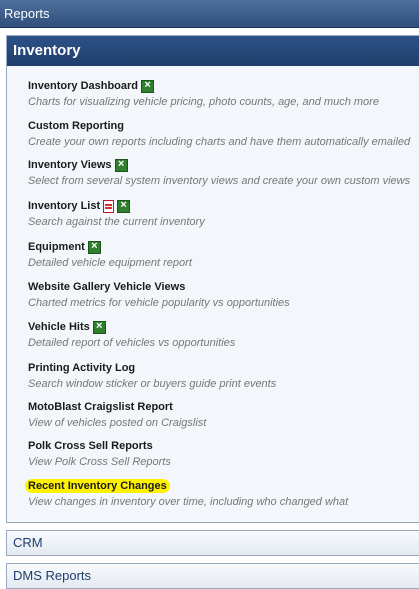  What do you see at coordinates (56, 247) in the screenshot?
I see `report-link-equipment: Equipment` at bounding box center [56, 247].